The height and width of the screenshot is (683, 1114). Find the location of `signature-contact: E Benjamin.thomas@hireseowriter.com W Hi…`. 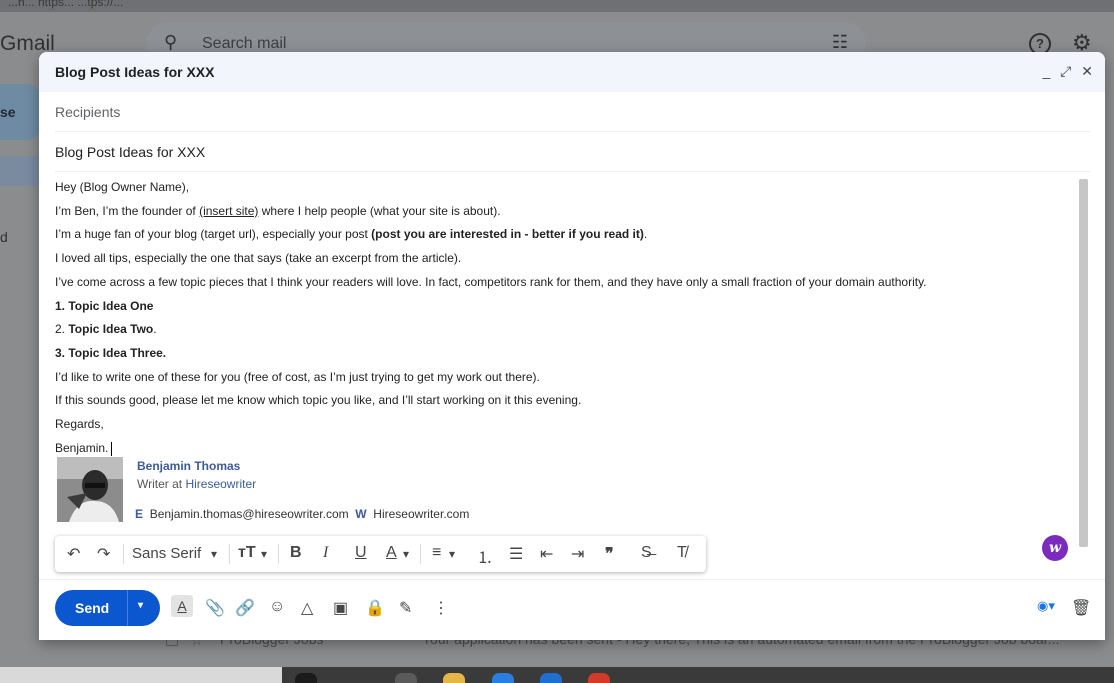

signature-contact: E Benjamin.thomas@hireseowriter.com W Hi… is located at coordinates (302, 514).